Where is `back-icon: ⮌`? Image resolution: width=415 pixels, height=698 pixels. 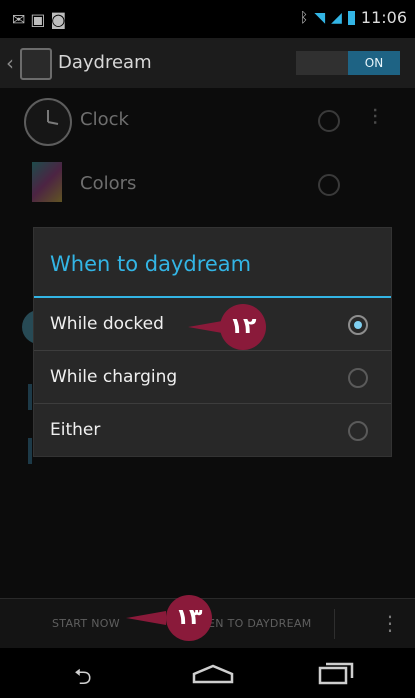
back-icon: ⮌ is located at coordinates (83, 679).